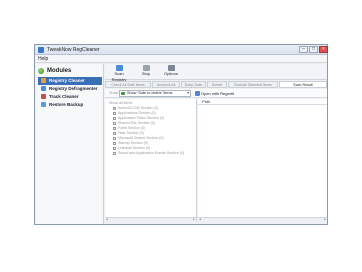 This screenshot has height=272, width=362. What do you see at coordinates (151, 153) in the screenshot?
I see `tree-item-label: Sound and Application Events Section (0)` at bounding box center [151, 153].